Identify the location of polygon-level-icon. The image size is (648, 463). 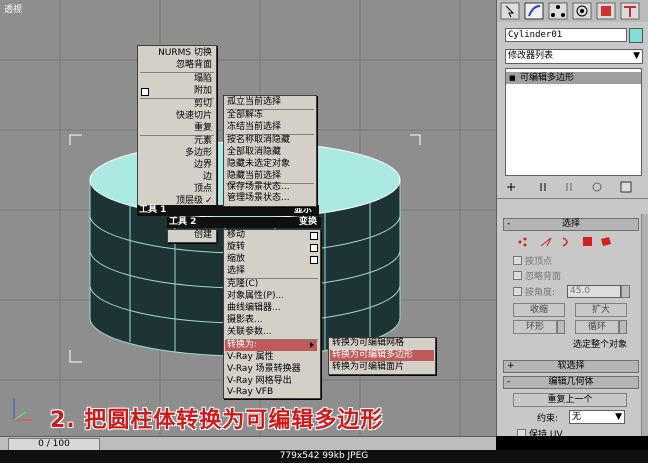
(587, 241).